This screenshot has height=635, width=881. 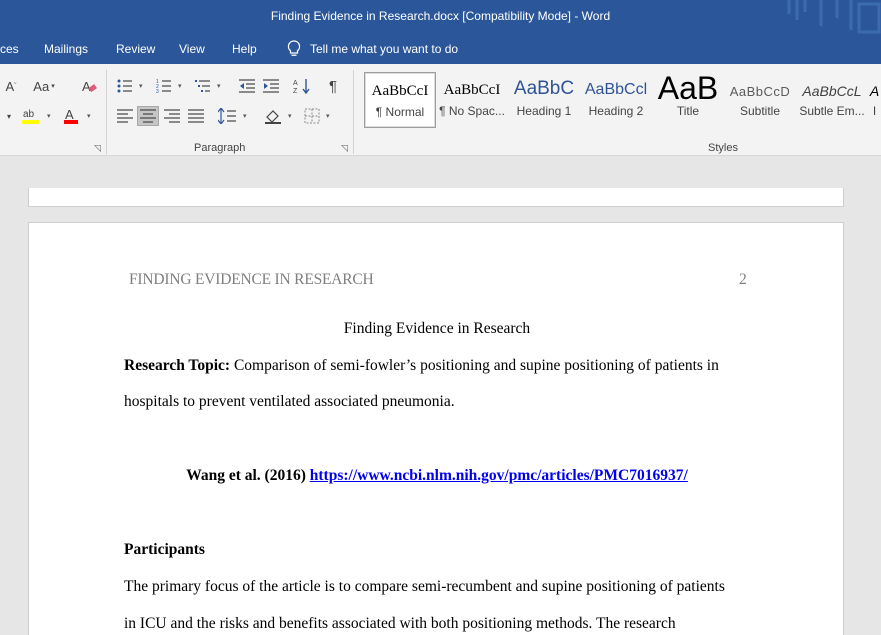 What do you see at coordinates (177, 365) in the screenshot?
I see `research-topic-label: Research Topic:` at bounding box center [177, 365].